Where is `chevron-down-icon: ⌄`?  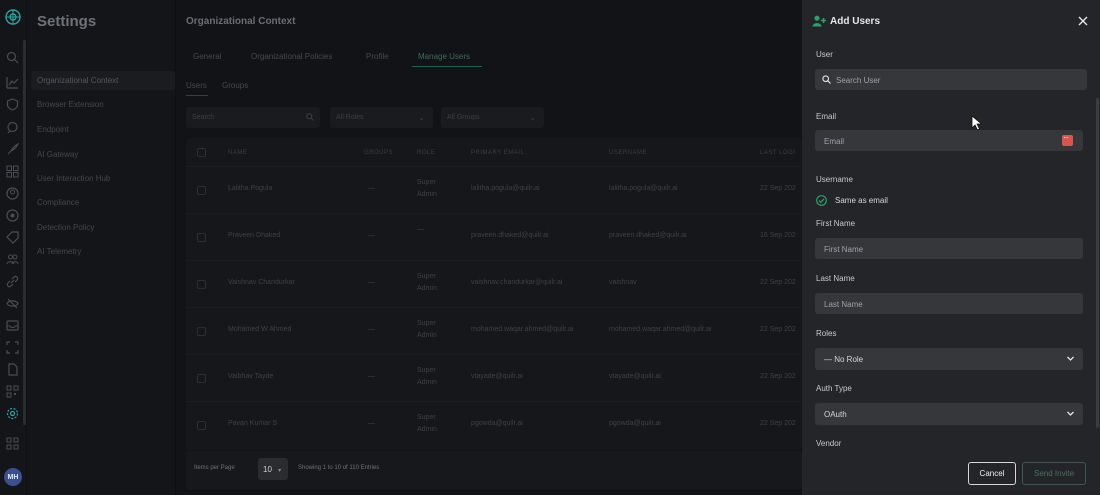 chevron-down-icon: ⌄ is located at coordinates (421, 117).